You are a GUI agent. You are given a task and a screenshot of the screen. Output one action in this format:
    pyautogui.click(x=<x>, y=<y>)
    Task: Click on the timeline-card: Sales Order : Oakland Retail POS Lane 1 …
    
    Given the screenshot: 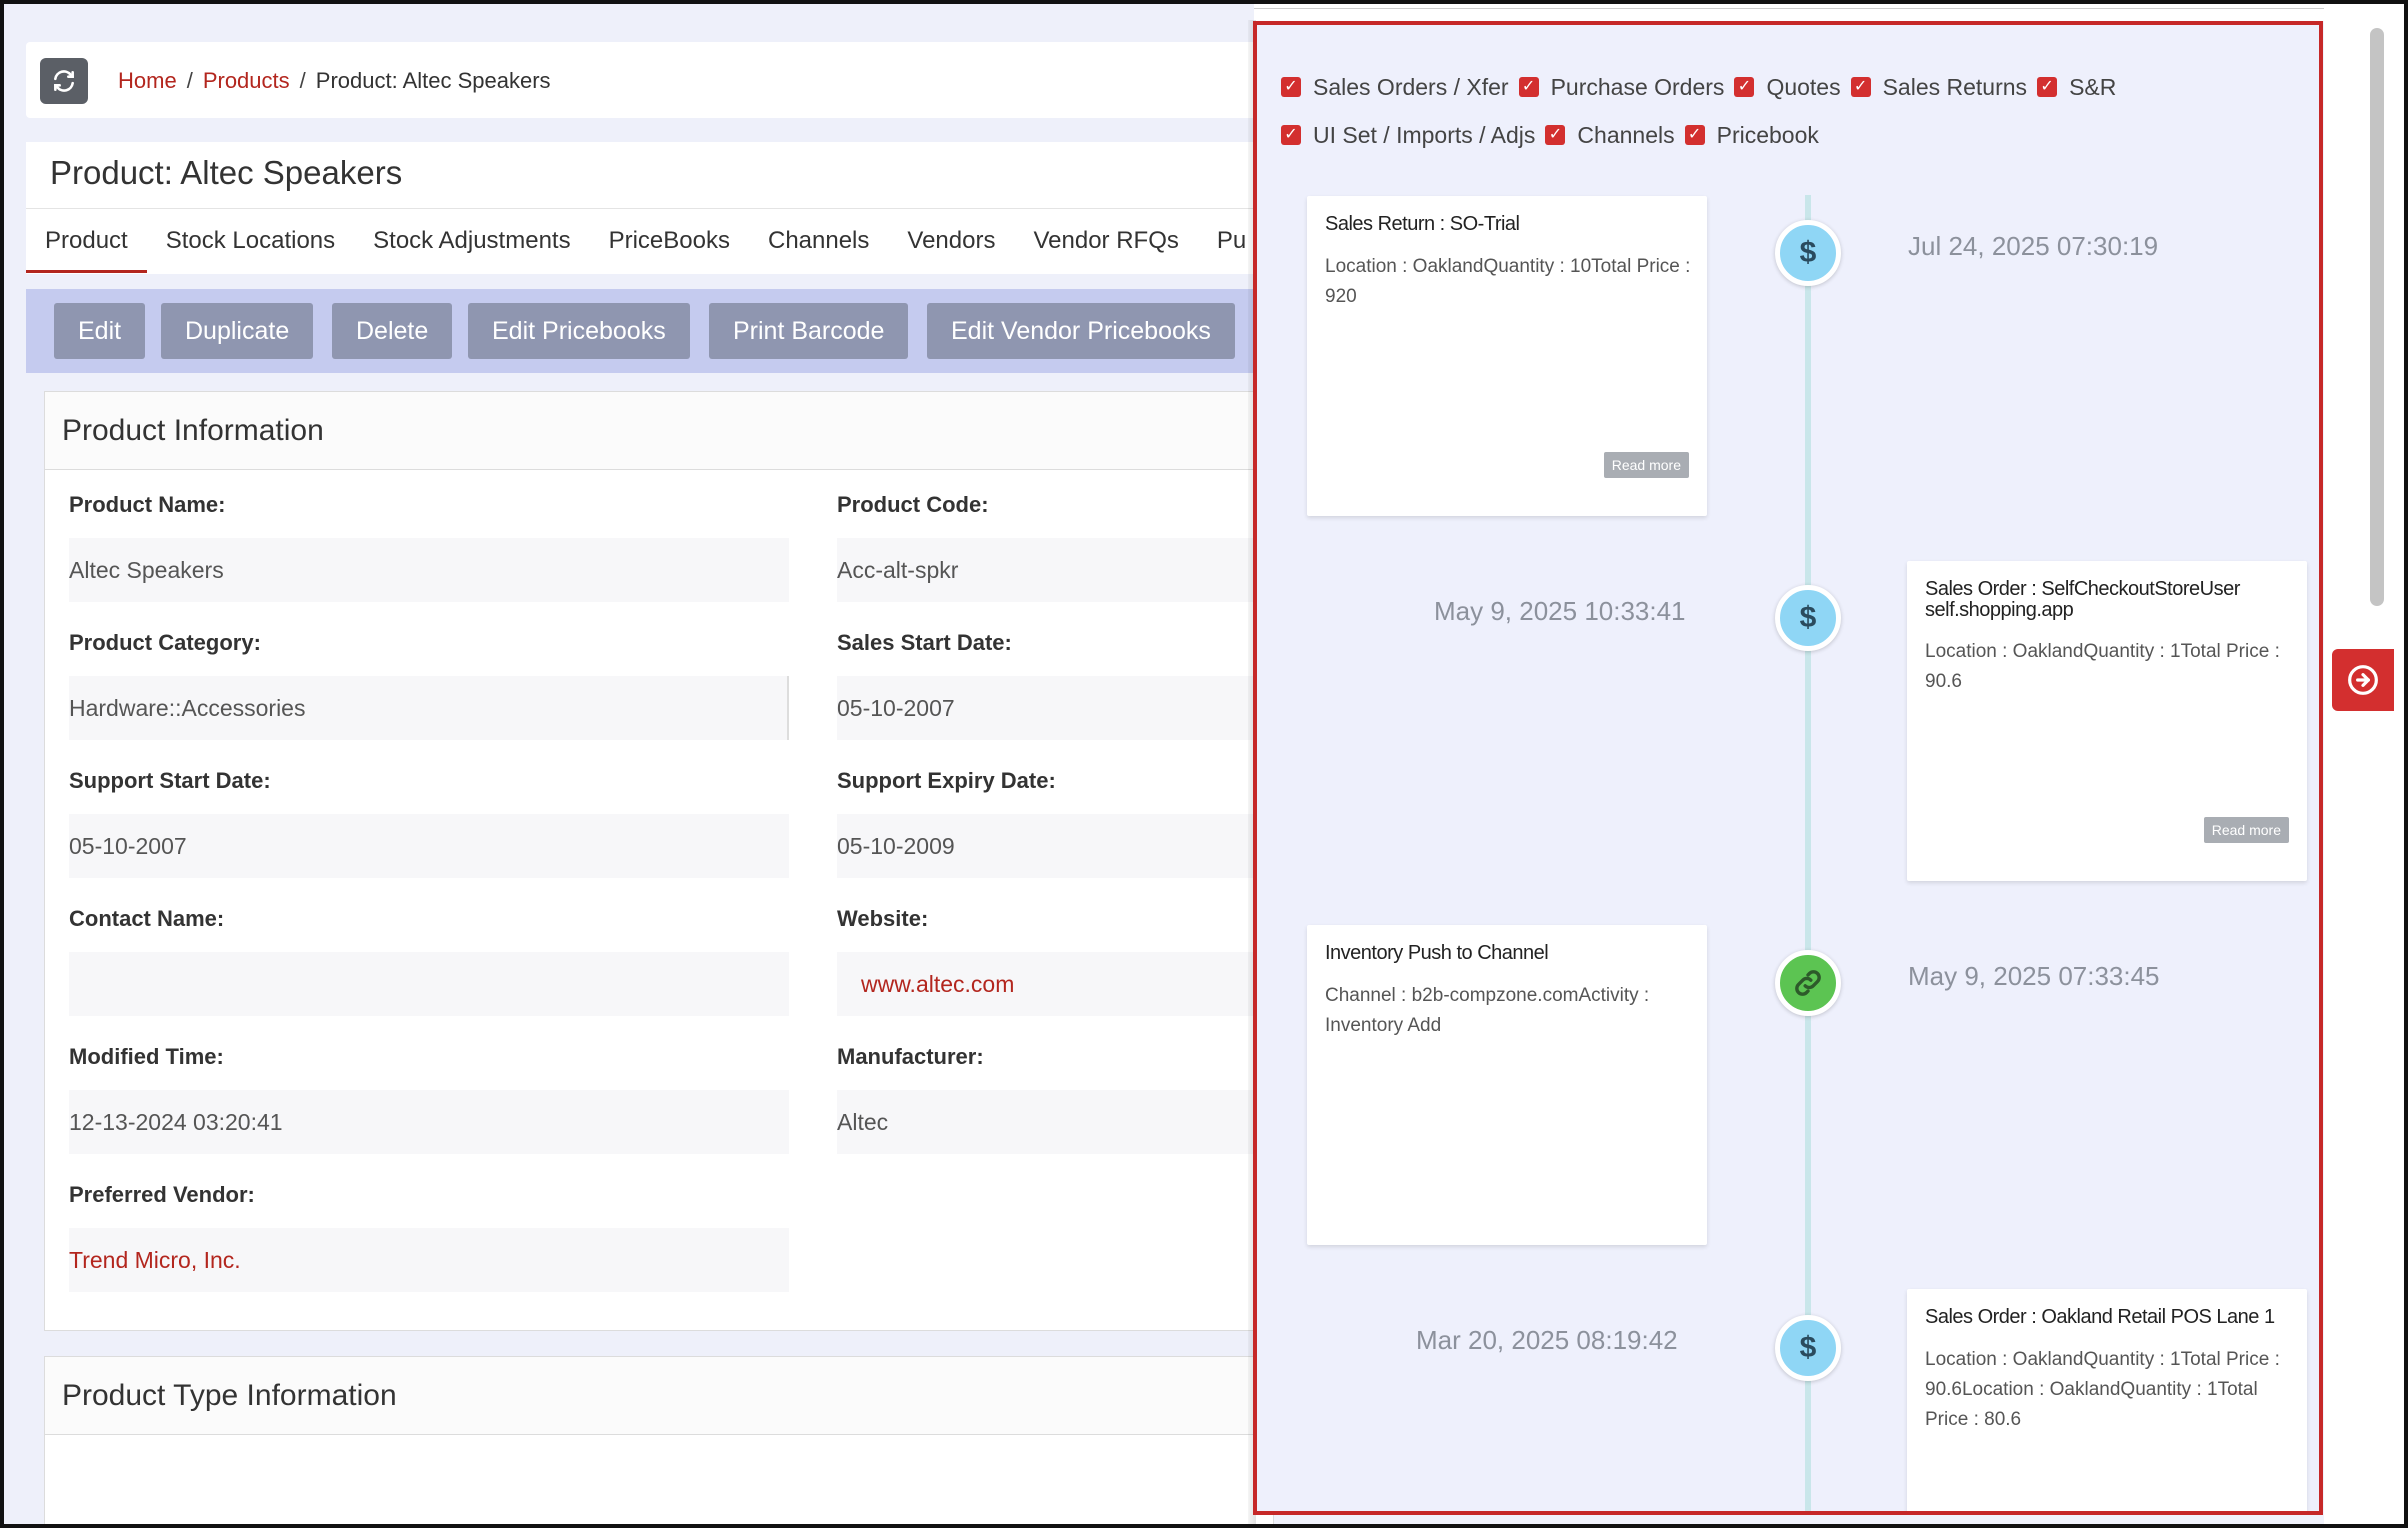 What is the action you would take?
    pyautogui.click(x=2107, y=1400)
    